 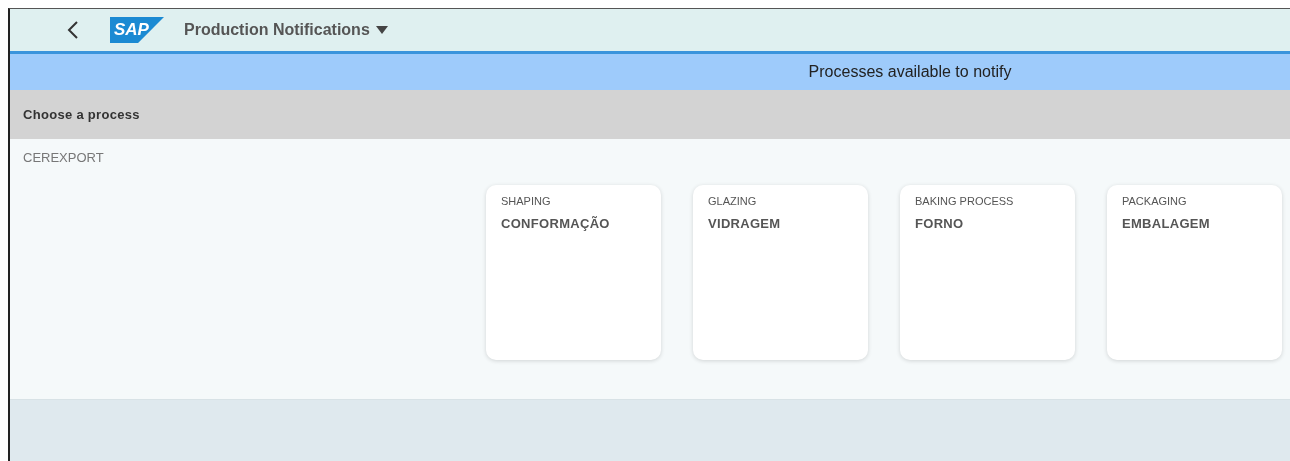 I want to click on process-tile: BAKING PROCESS FORNO, so click(x=987, y=272).